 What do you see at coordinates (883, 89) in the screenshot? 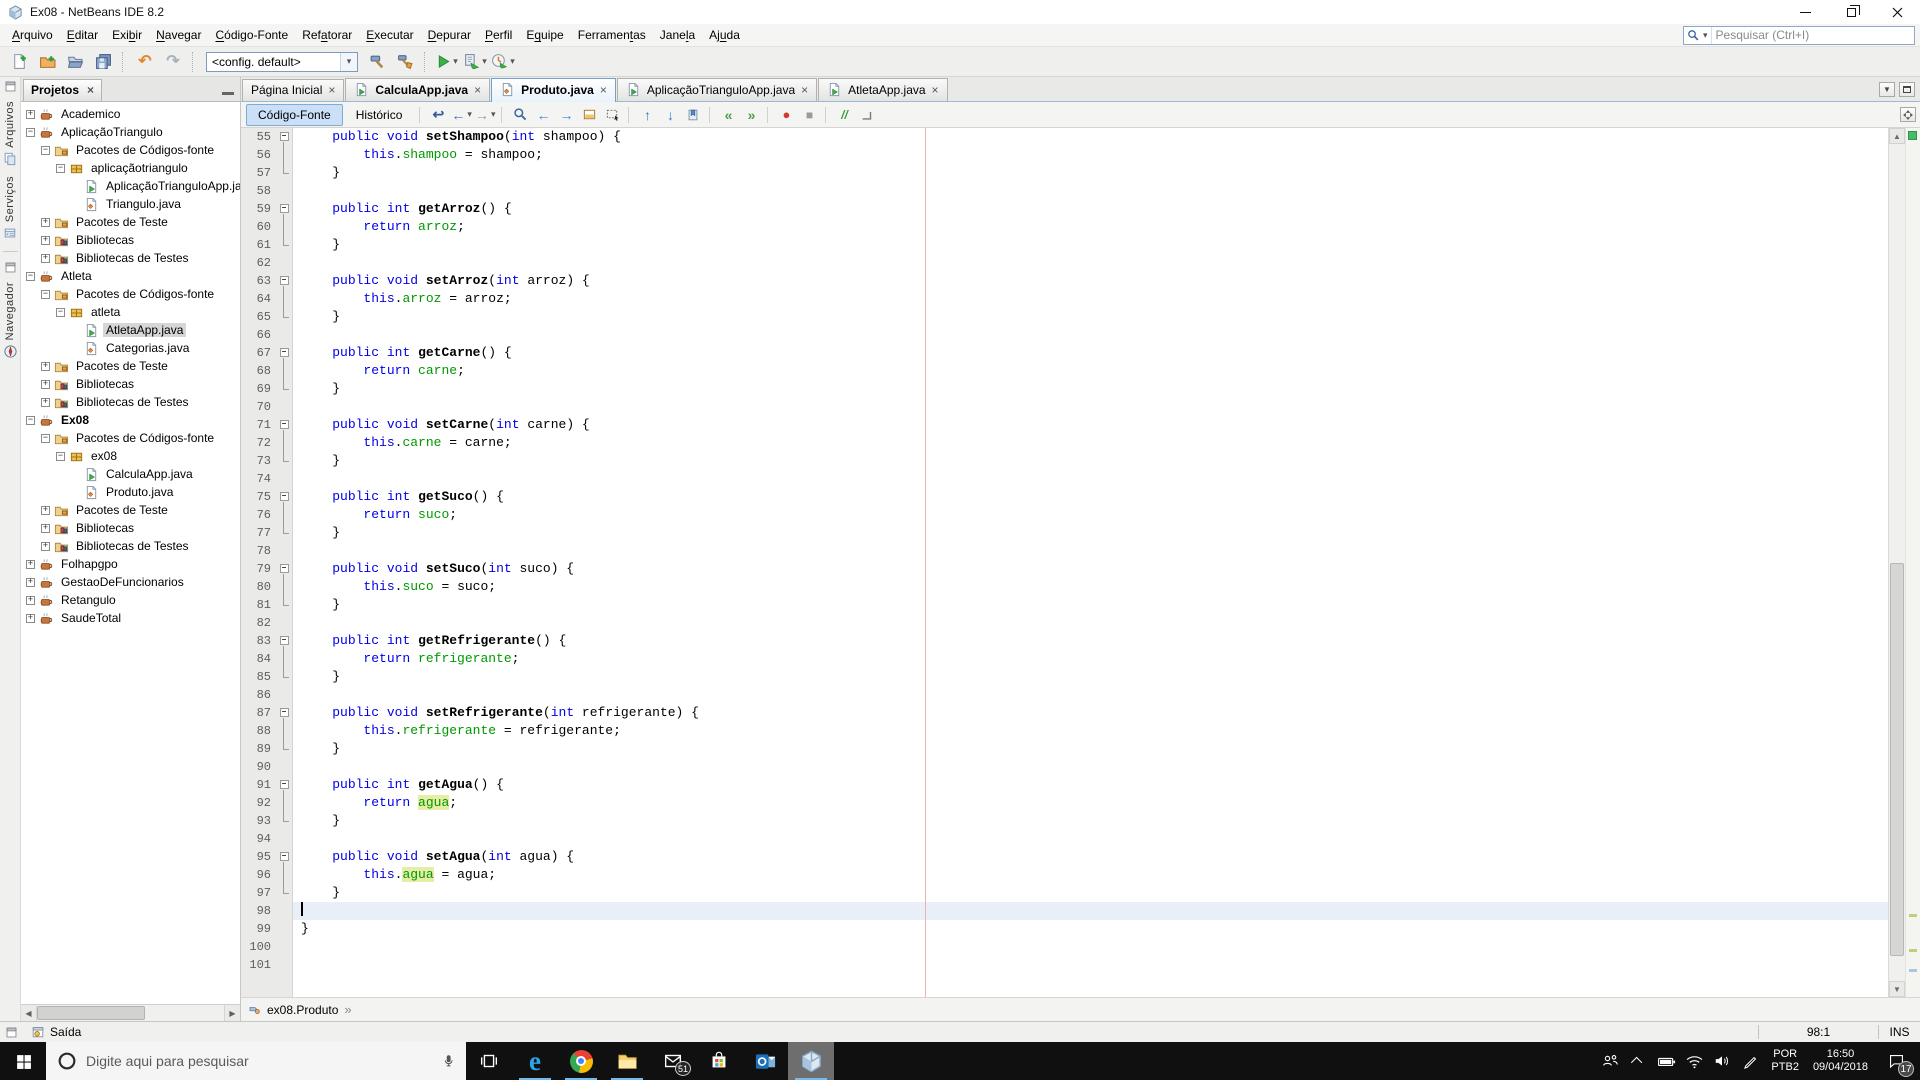
I see `editor-tab-atletaapp-java: AtletaApp.java ×` at bounding box center [883, 89].